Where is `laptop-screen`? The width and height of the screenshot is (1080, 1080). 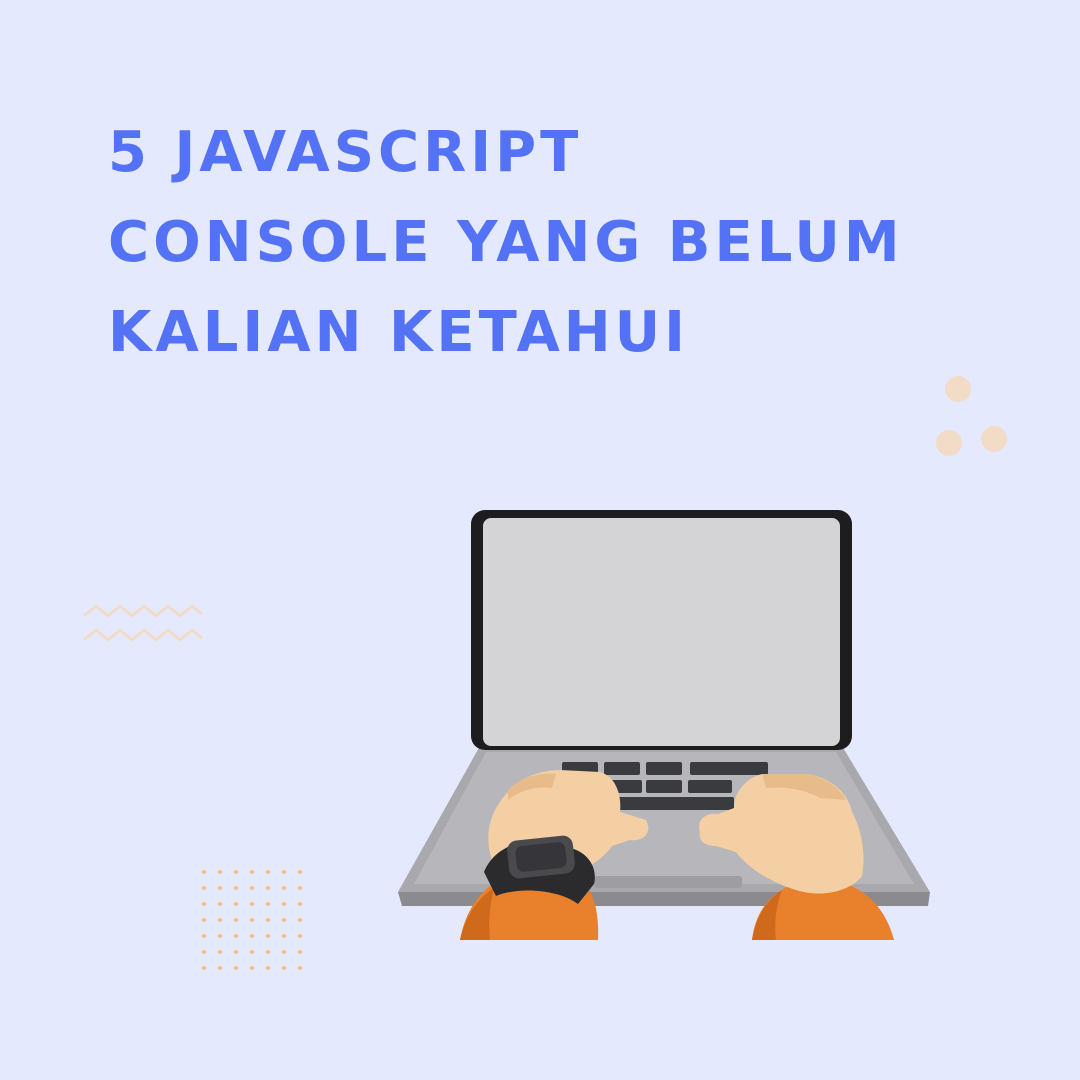 laptop-screen is located at coordinates (661, 632).